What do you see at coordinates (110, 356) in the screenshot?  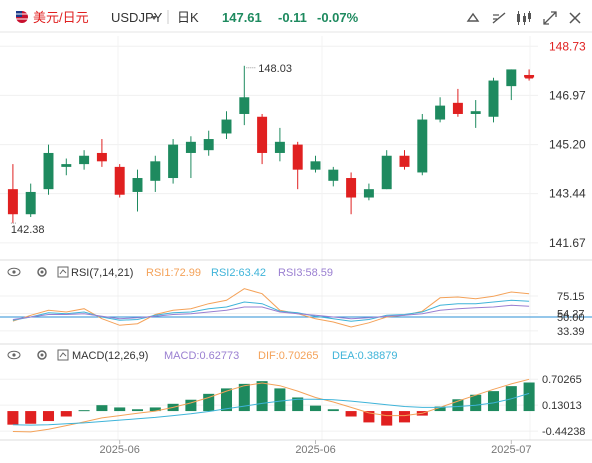 I see `macd-title: MACD(12,26,9)` at bounding box center [110, 356].